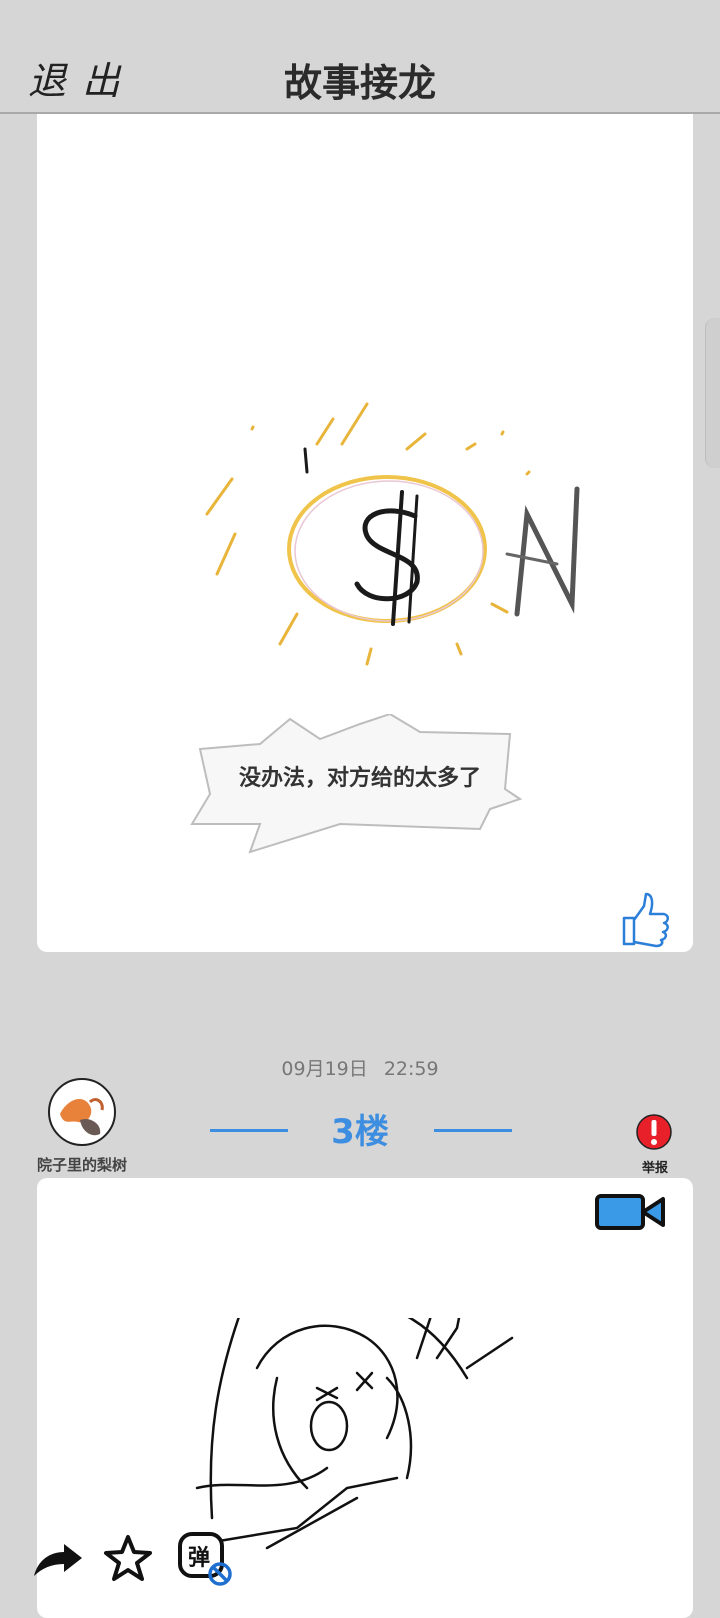  I want to click on speech-bubble: 没办法，对方给的太多了, so click(360, 784).